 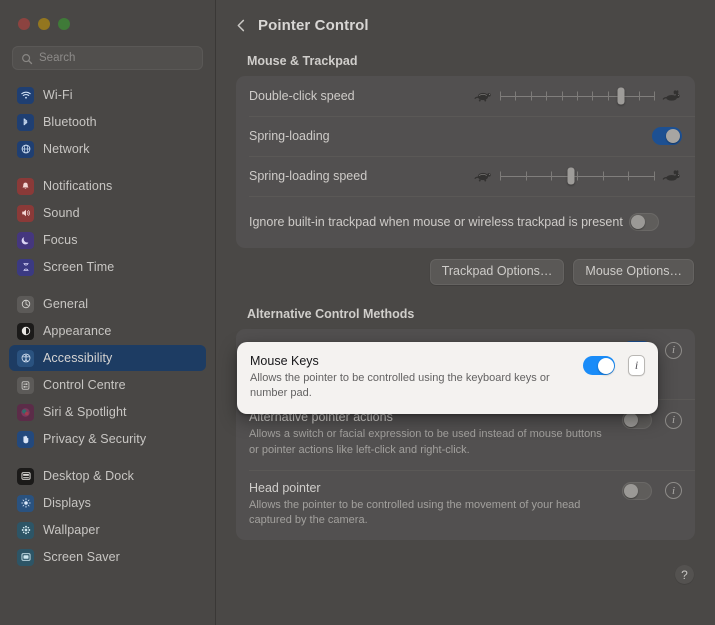 I want to click on sidebar-item-screen-time: Screen Time, so click(x=107, y=267).